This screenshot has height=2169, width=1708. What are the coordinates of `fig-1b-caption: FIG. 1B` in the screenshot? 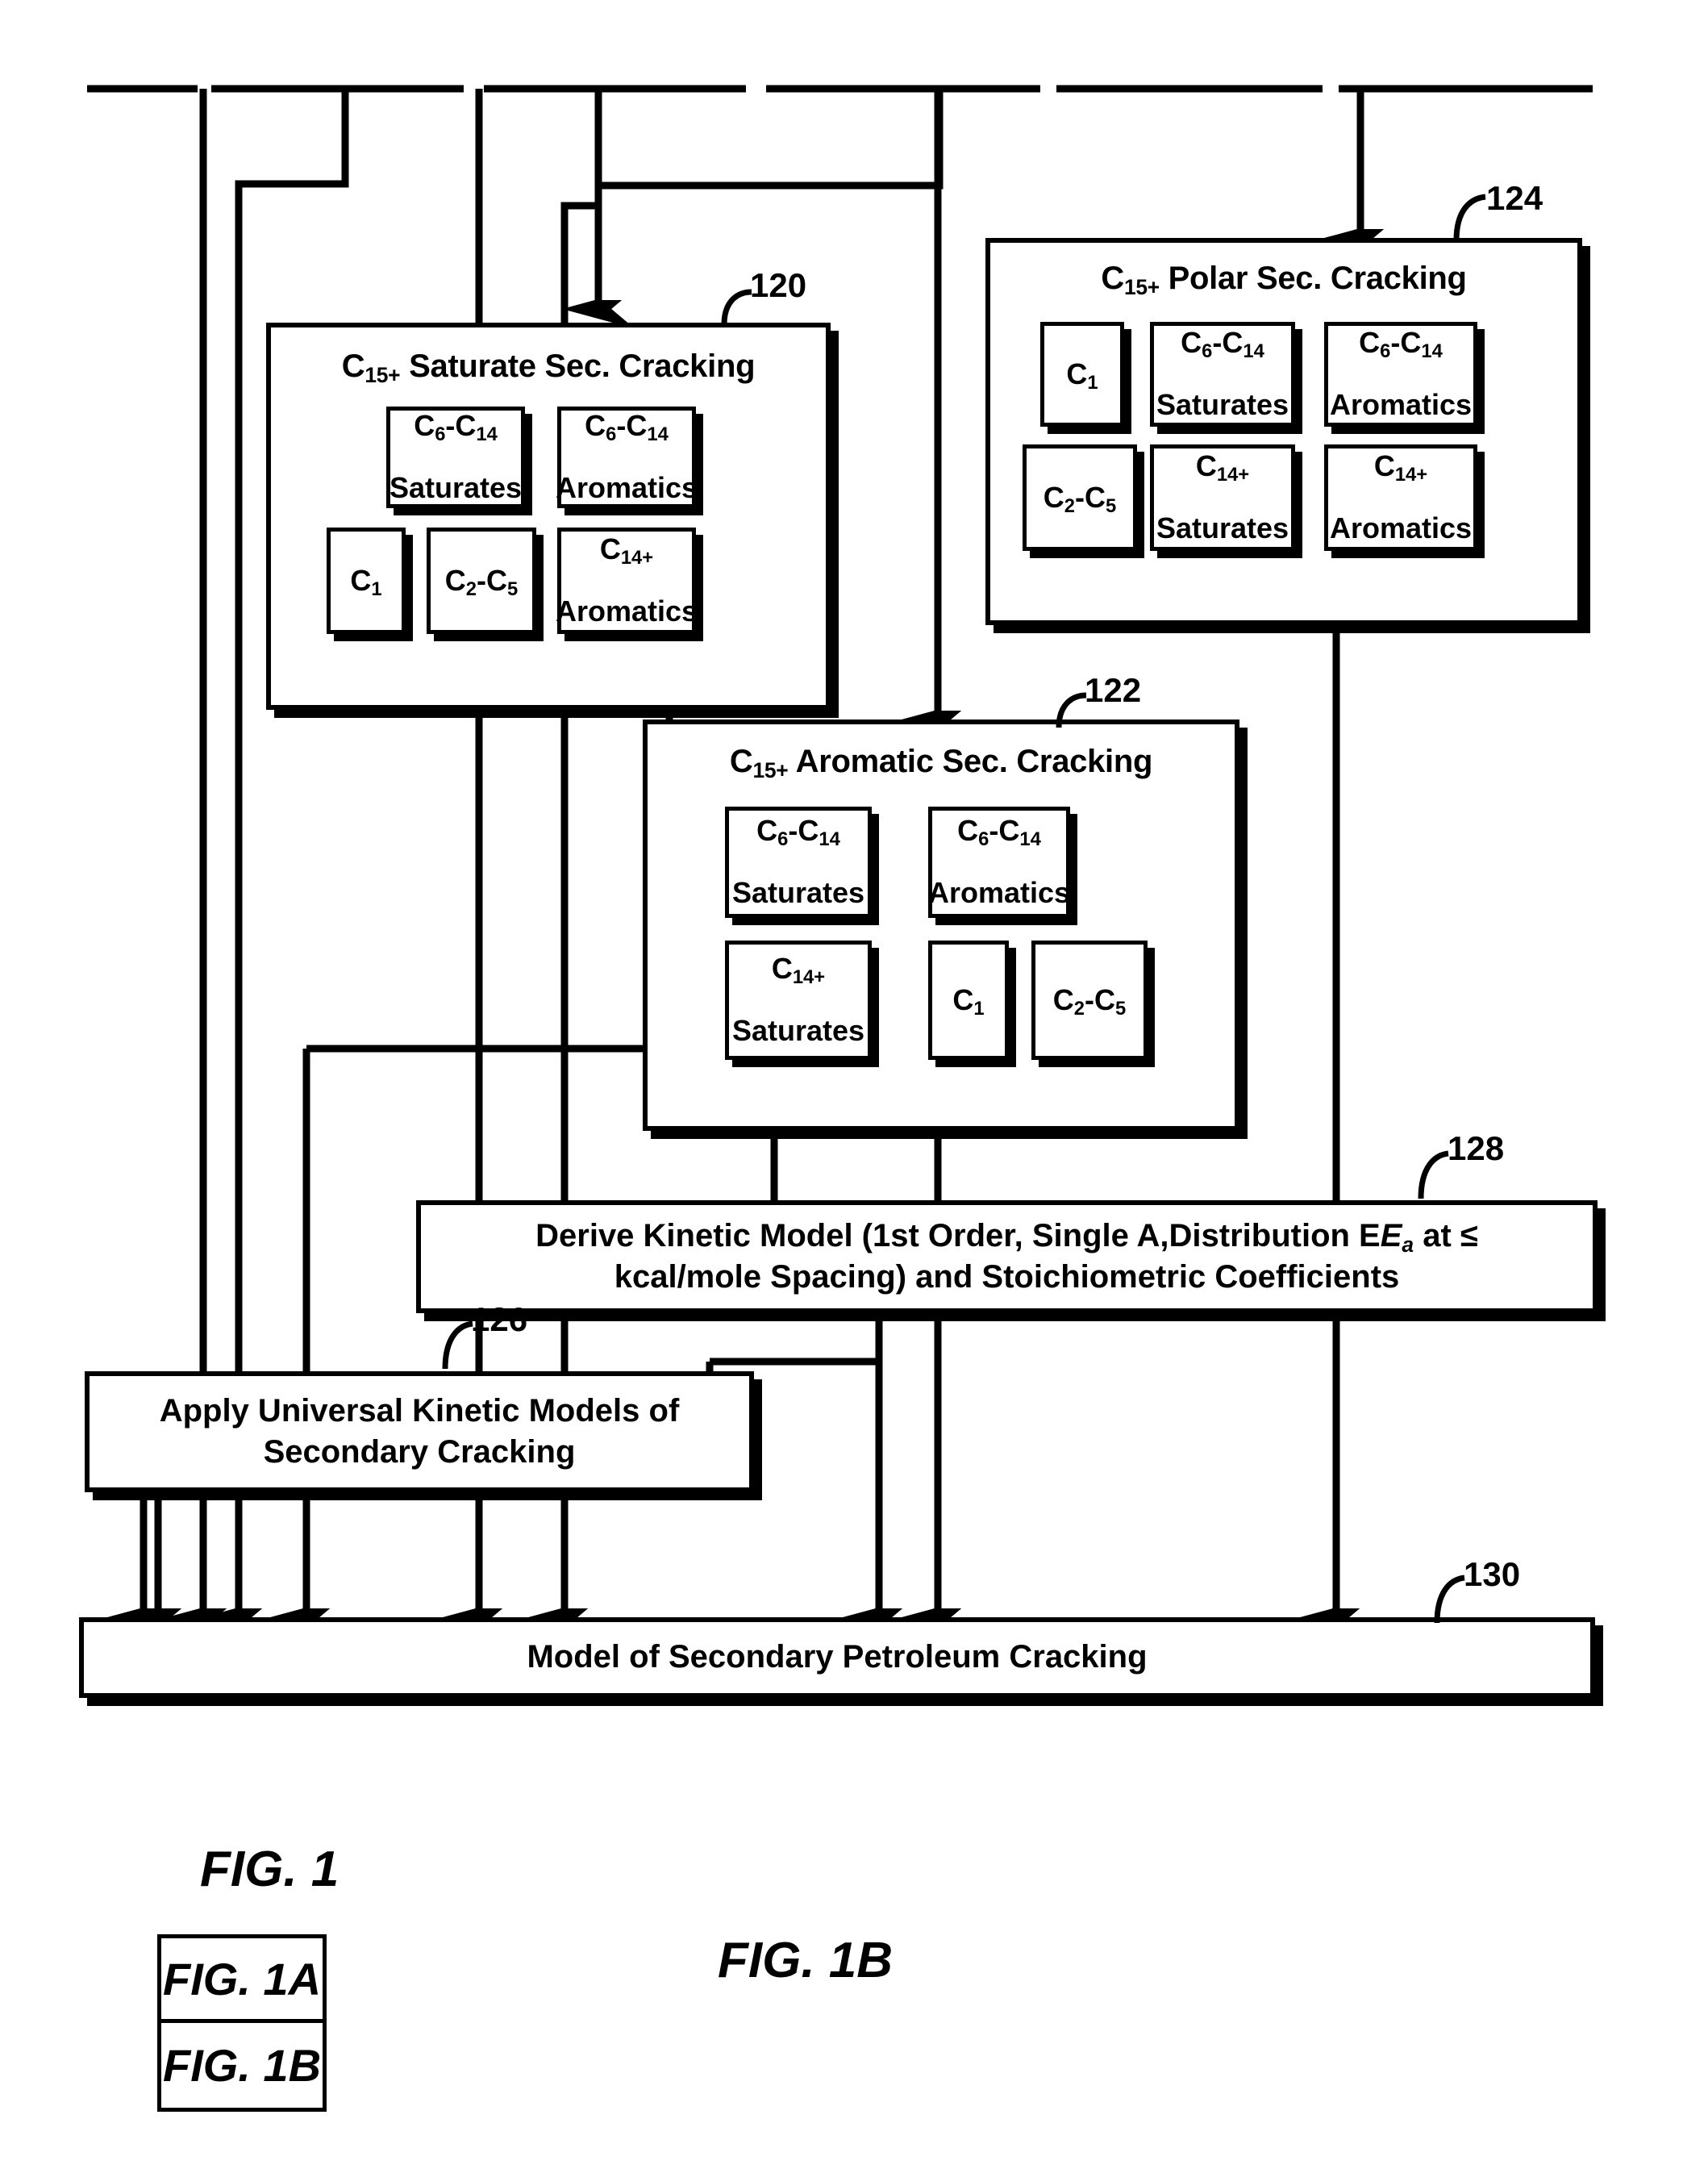 It's located at (806, 1961).